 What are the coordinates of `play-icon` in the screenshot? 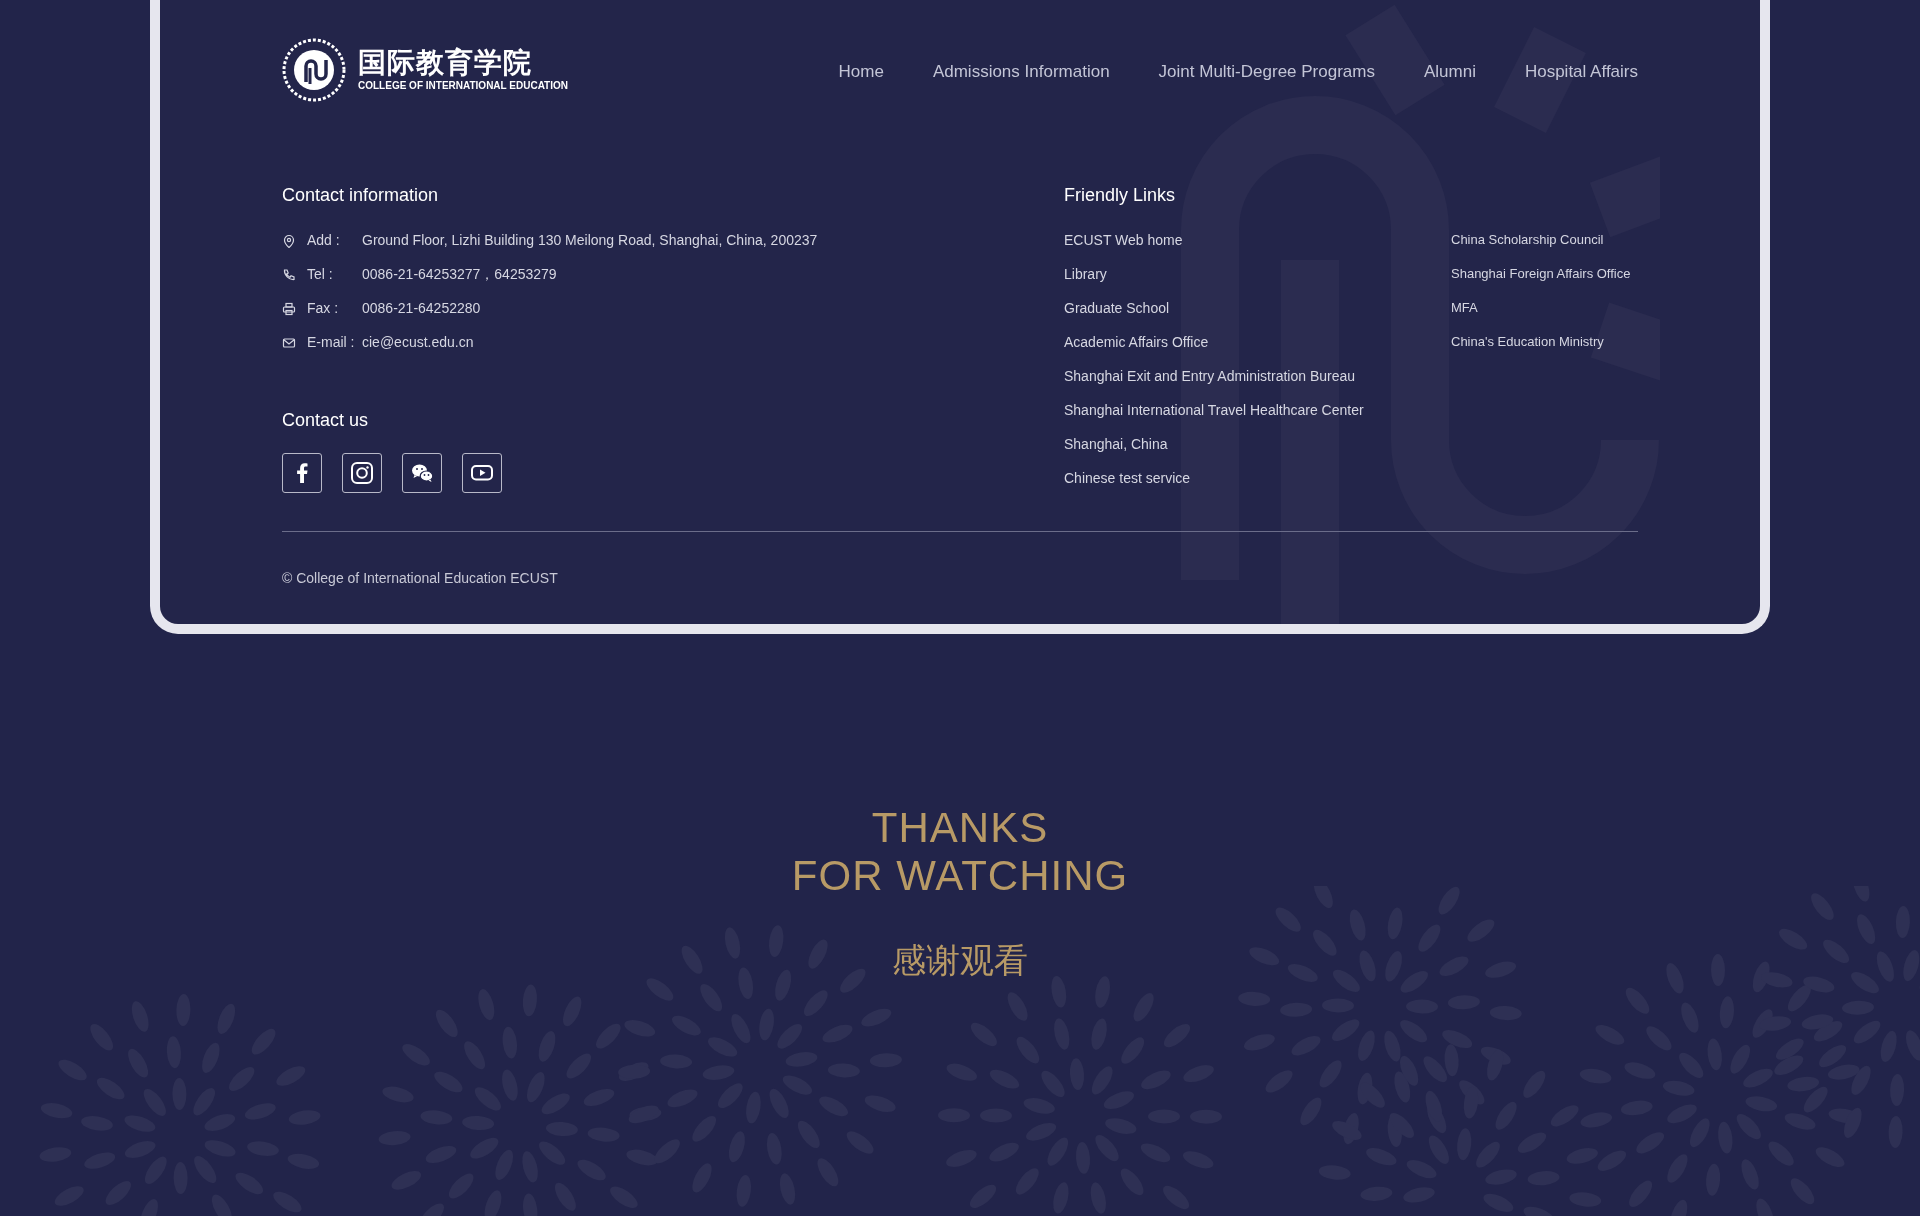 It's located at (482, 473).